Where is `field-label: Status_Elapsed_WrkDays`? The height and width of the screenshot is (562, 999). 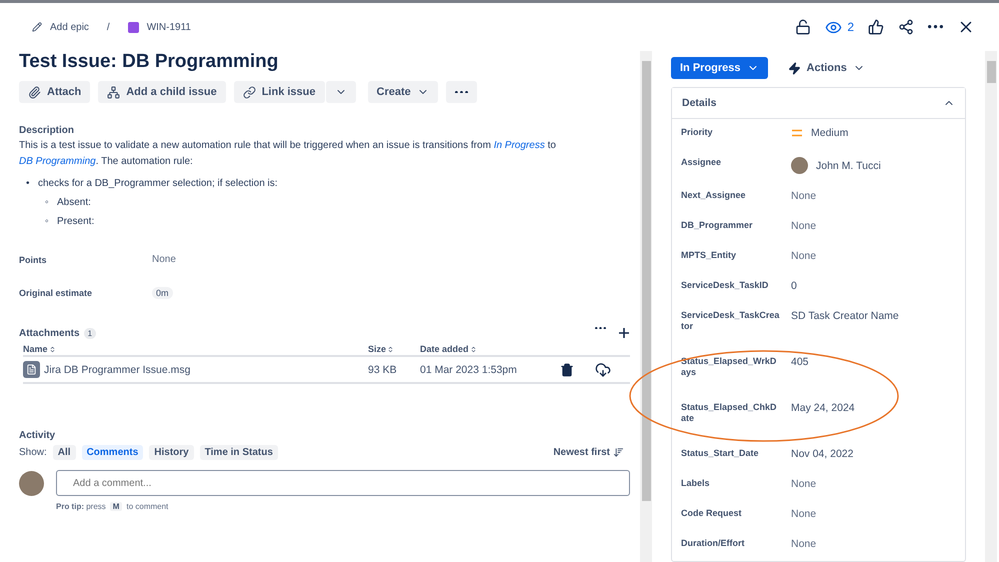 field-label: Status_Elapsed_WrkDays is located at coordinates (729, 367).